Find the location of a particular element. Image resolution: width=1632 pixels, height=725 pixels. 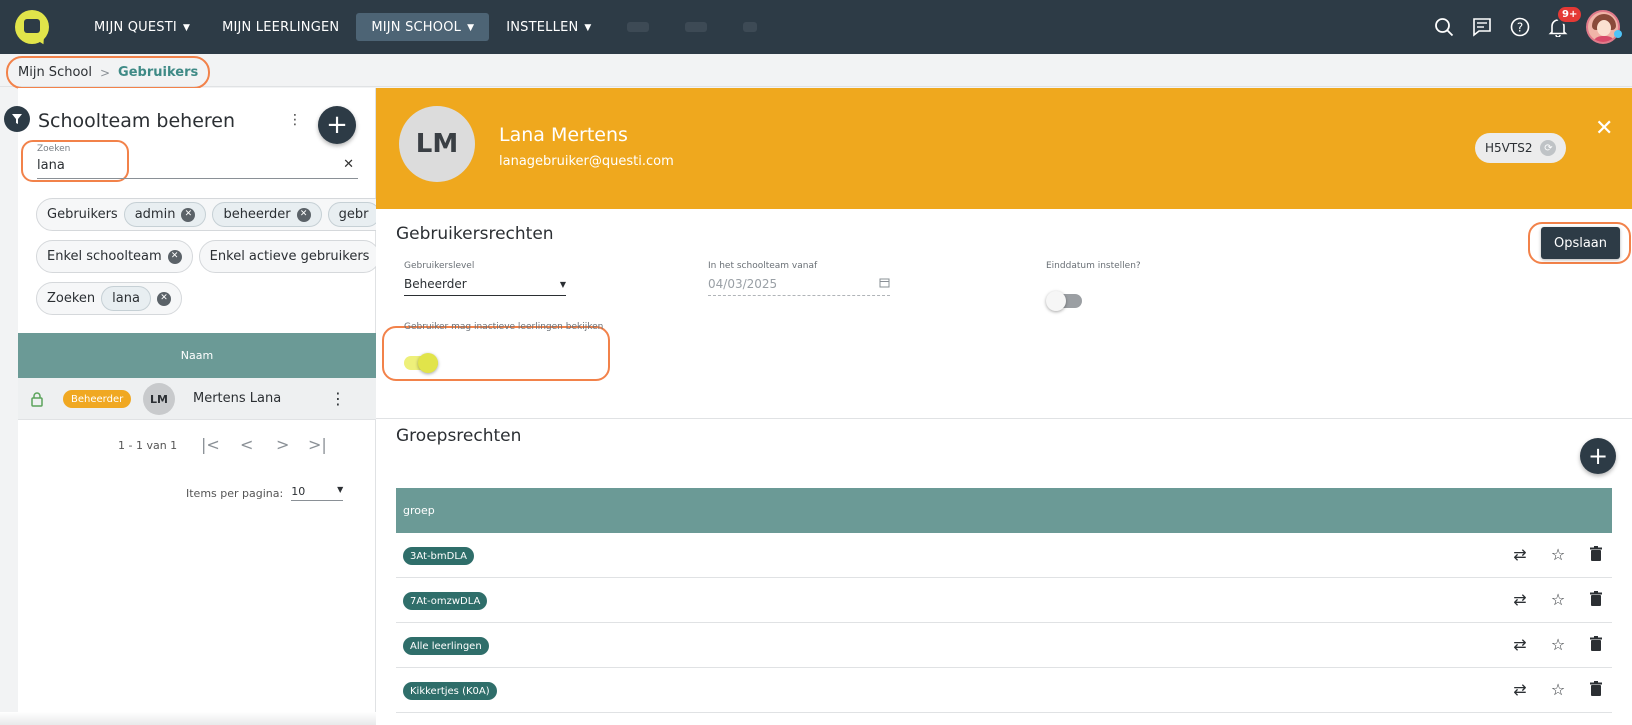

previous-page-icon: < is located at coordinates (246, 444).